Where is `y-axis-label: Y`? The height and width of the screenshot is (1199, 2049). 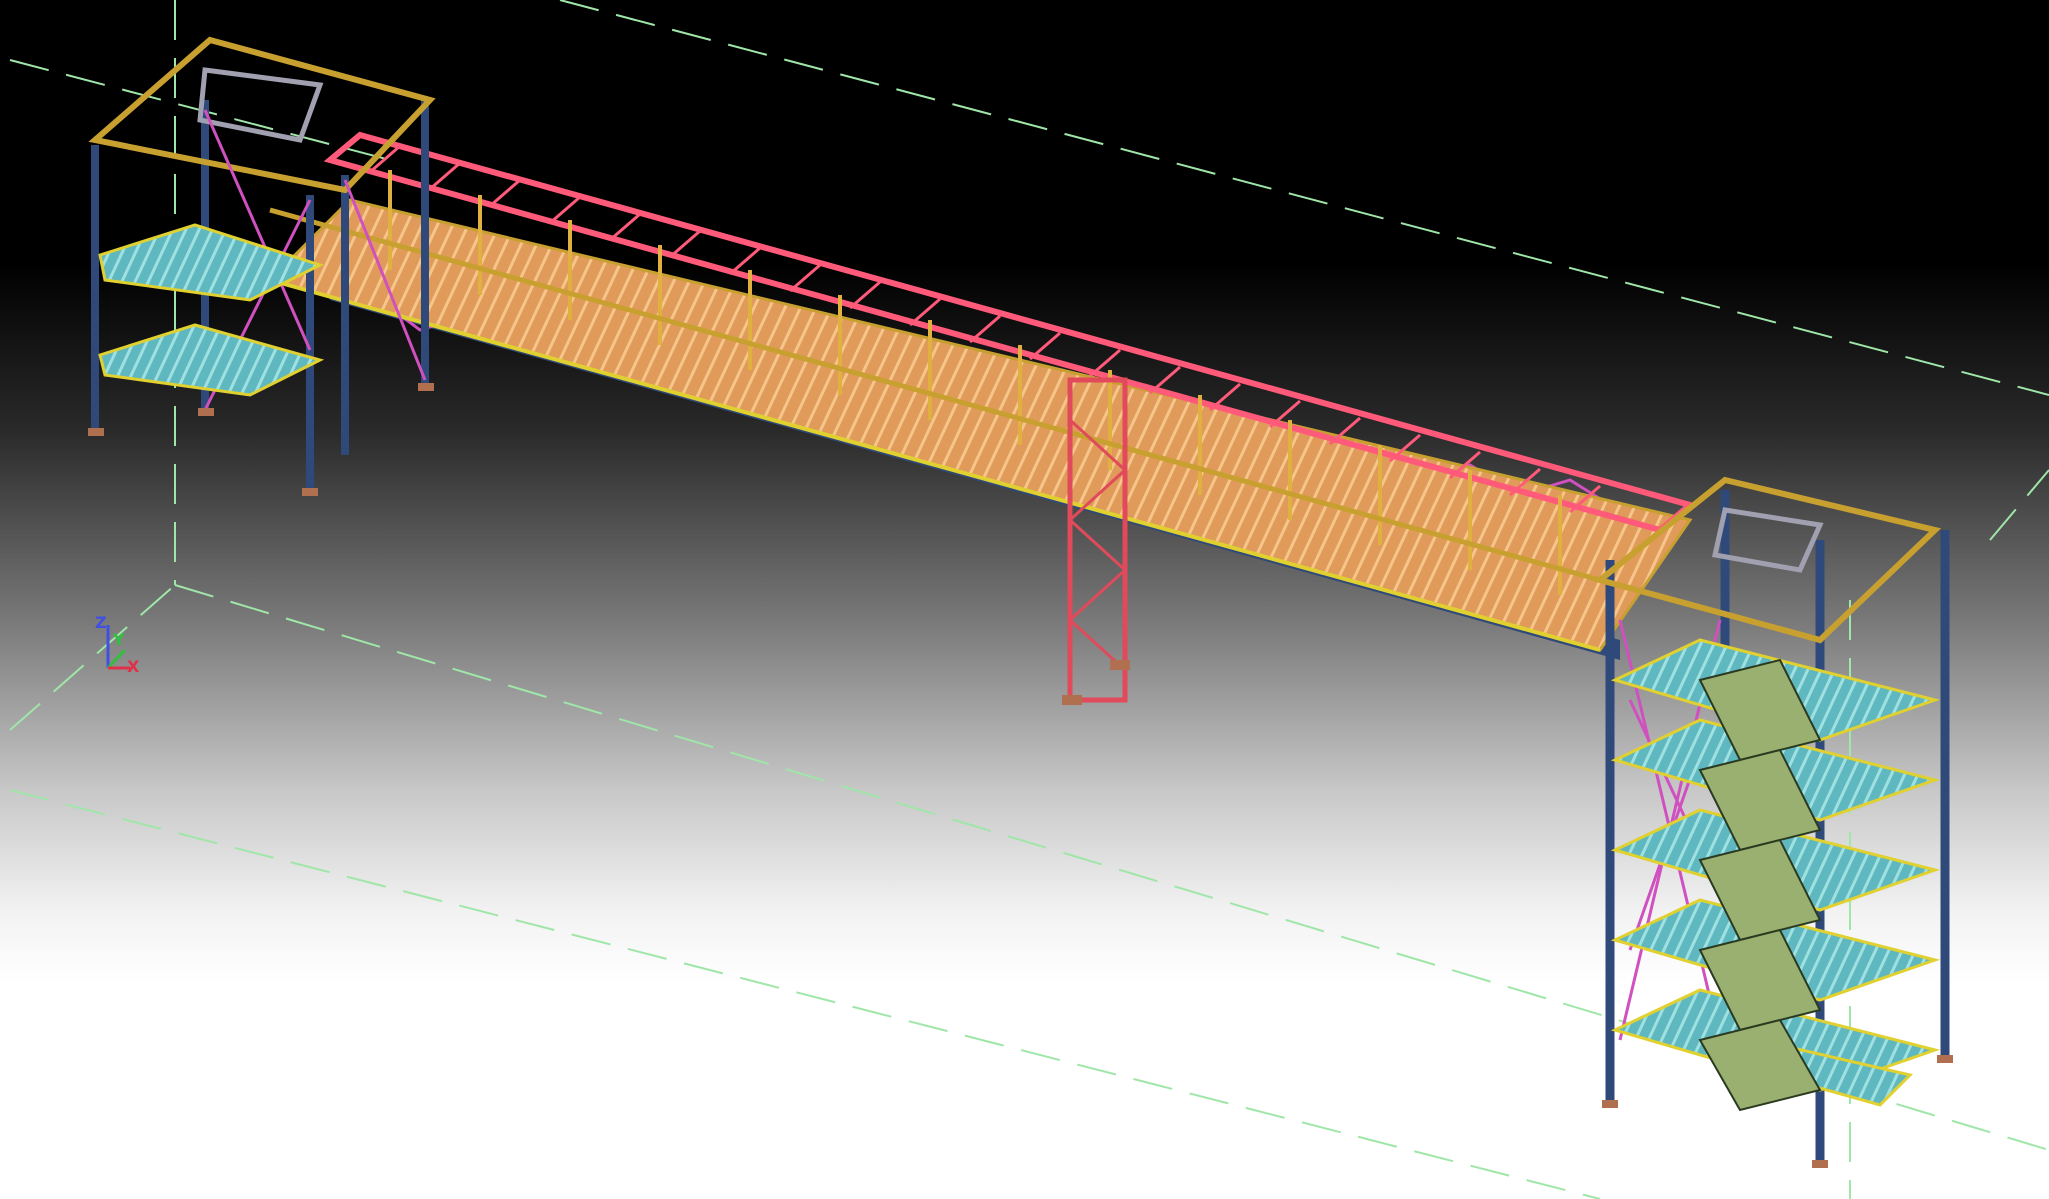 y-axis-label: Y is located at coordinates (118, 639).